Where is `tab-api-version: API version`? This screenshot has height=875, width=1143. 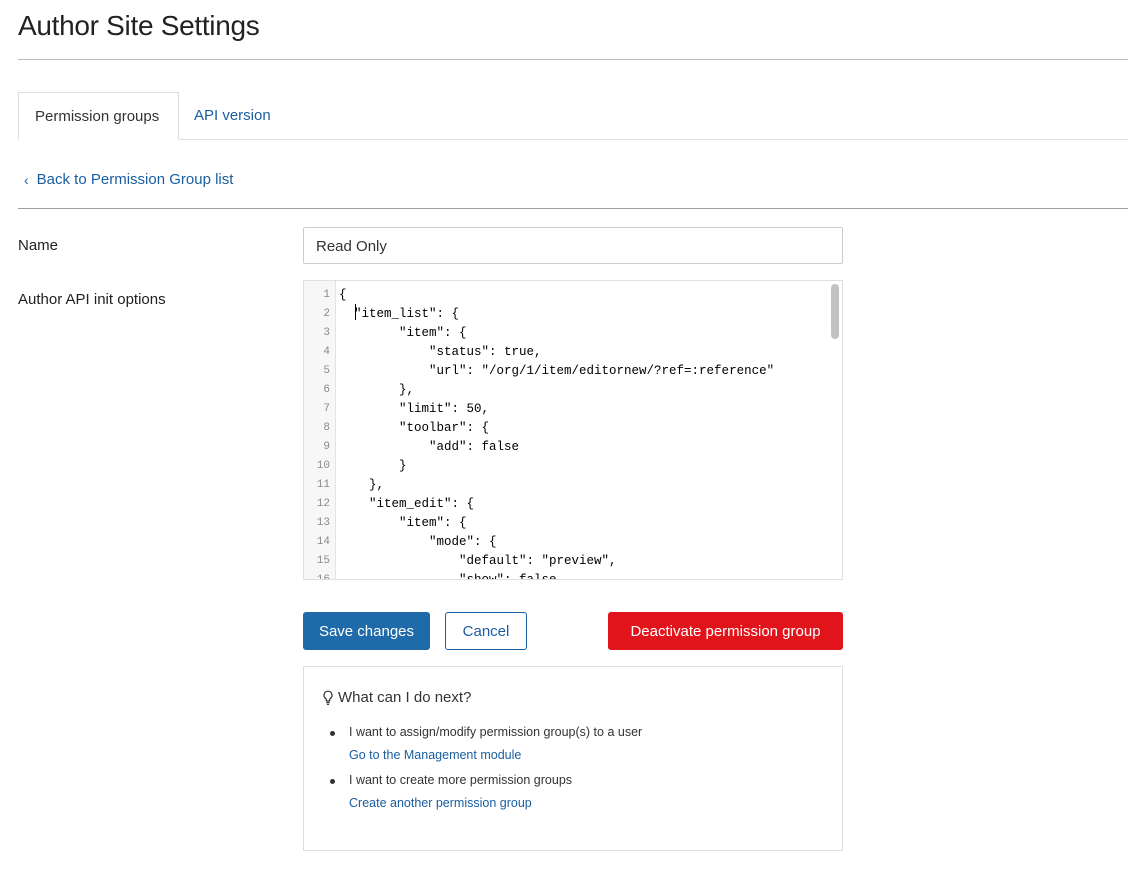
tab-api-version: API version is located at coordinates (232, 116).